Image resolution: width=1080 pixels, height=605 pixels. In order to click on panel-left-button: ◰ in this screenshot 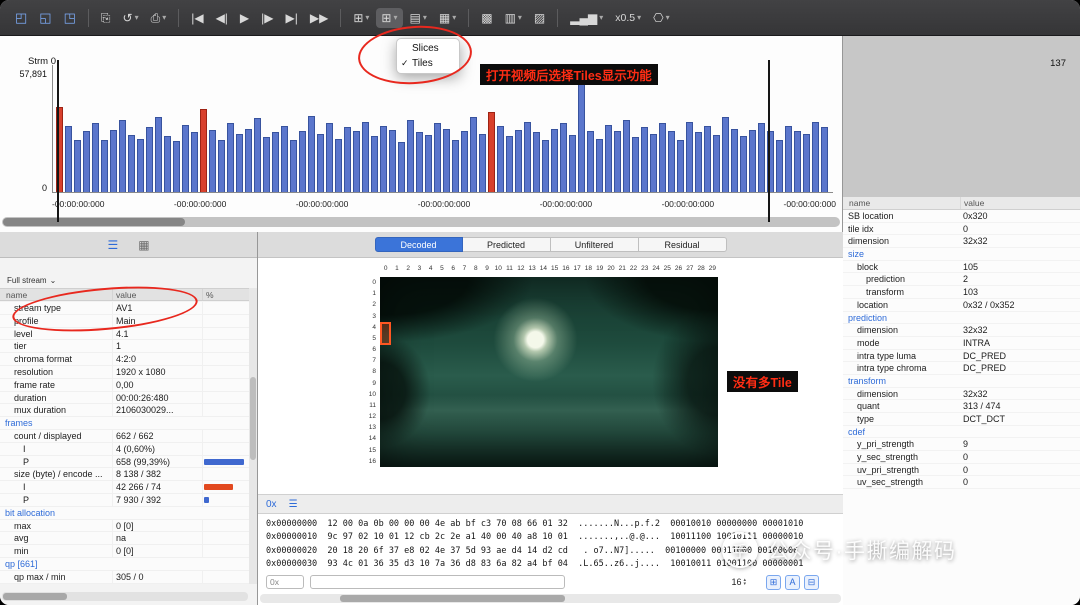, I will do `click(21, 18)`.